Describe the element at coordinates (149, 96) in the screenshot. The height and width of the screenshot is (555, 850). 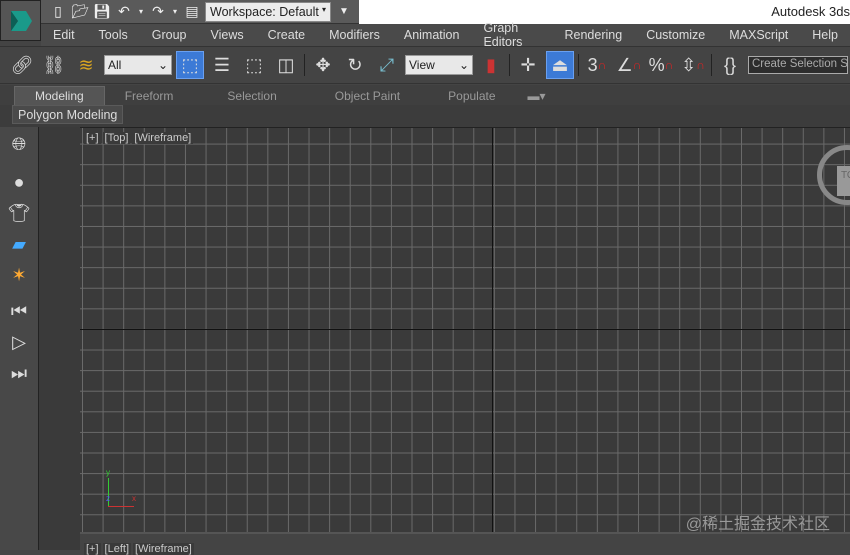
I see `tab-freeform: Freeform` at that location.